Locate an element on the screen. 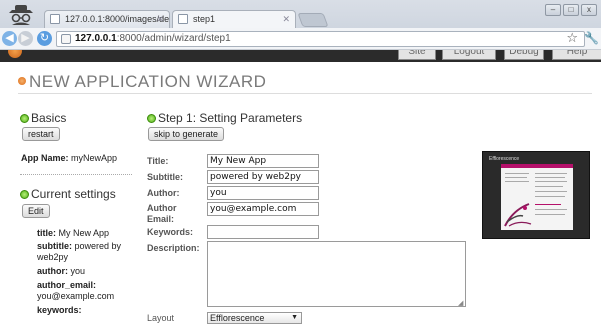  layout-preview-image: Efflorescence is located at coordinates (536, 195).